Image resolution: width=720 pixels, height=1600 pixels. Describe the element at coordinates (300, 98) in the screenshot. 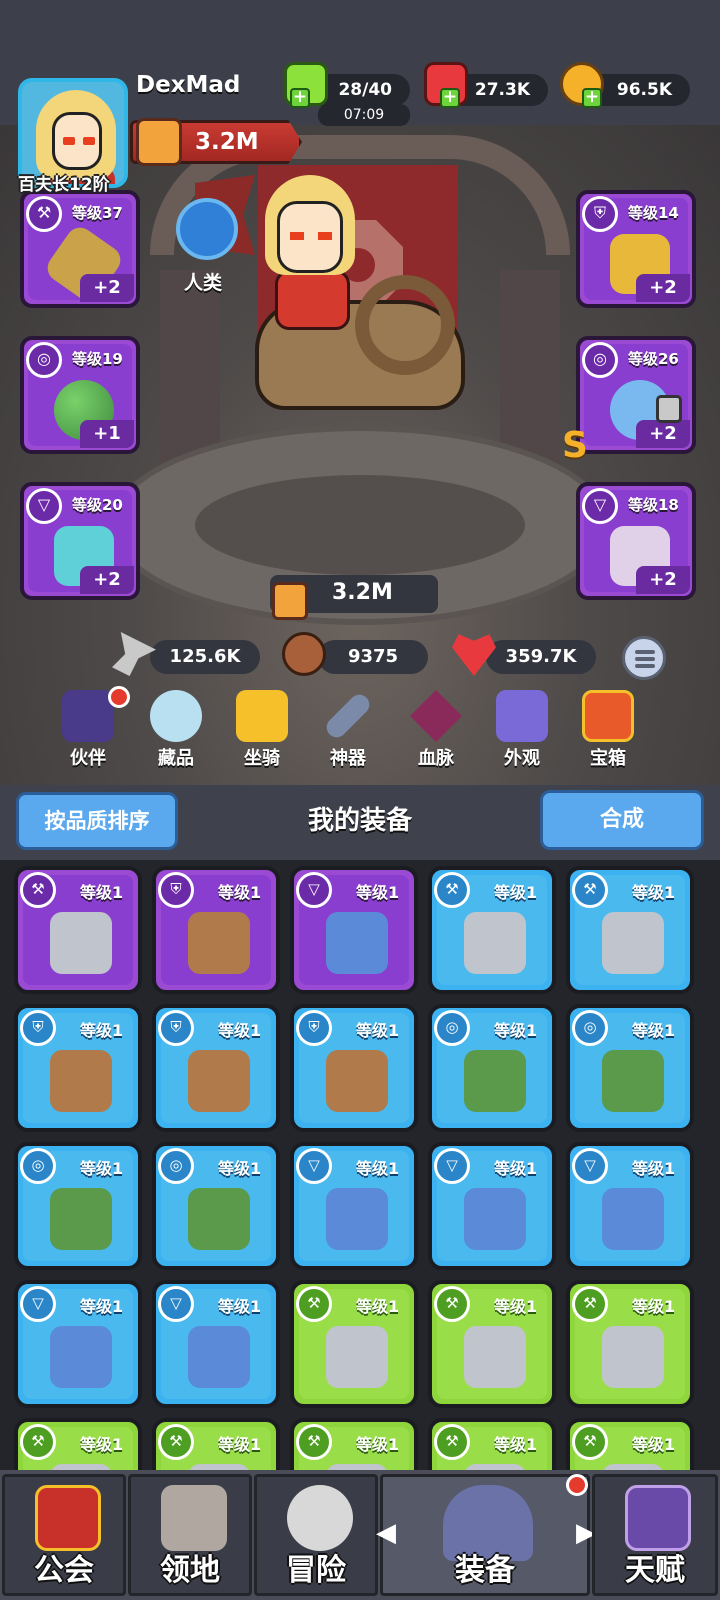

I see `energy-add-icon: +` at that location.